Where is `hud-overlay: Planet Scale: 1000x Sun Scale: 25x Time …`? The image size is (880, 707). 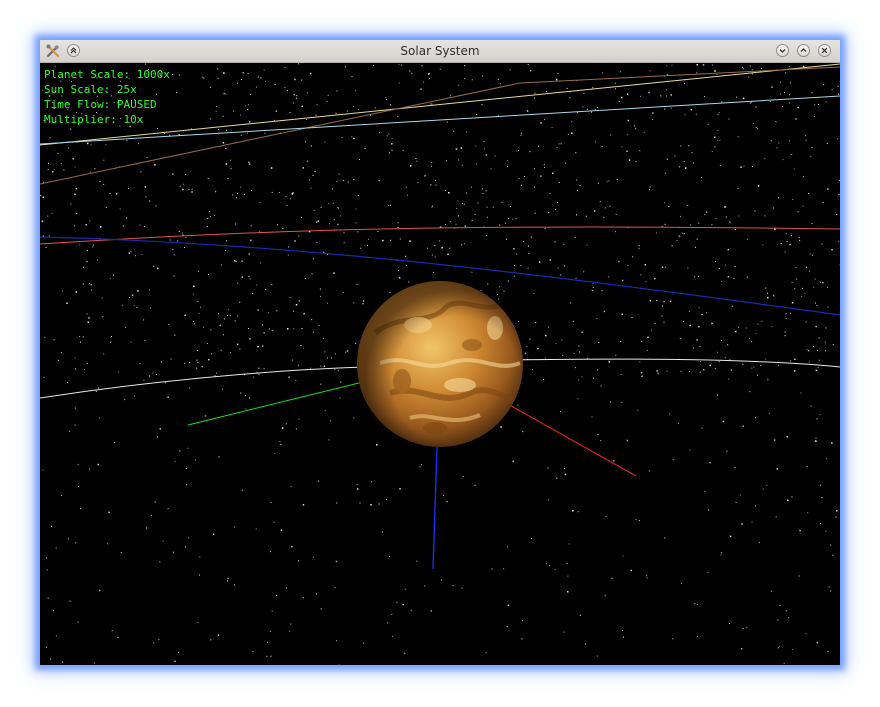
hud-overlay: Planet Scale: 1000x Sun Scale: 25x Time … is located at coordinates (107, 97).